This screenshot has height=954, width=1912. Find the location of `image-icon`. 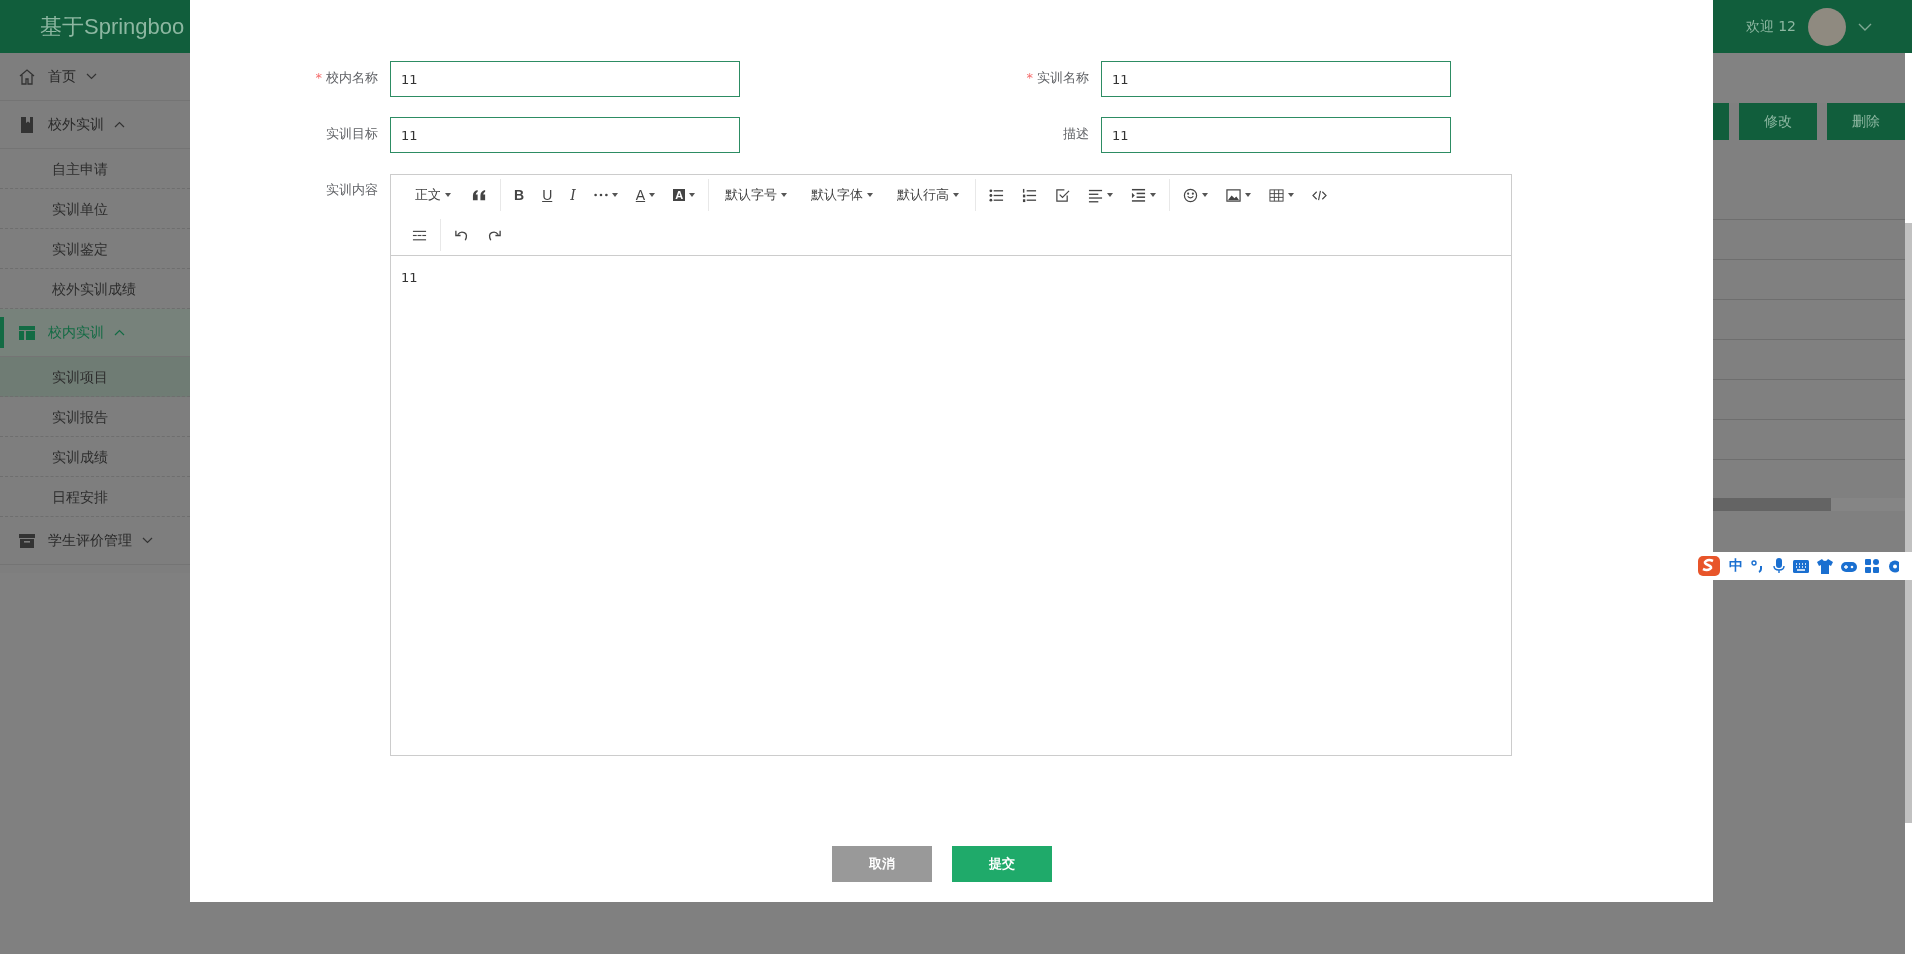

image-icon is located at coordinates (1234, 195).